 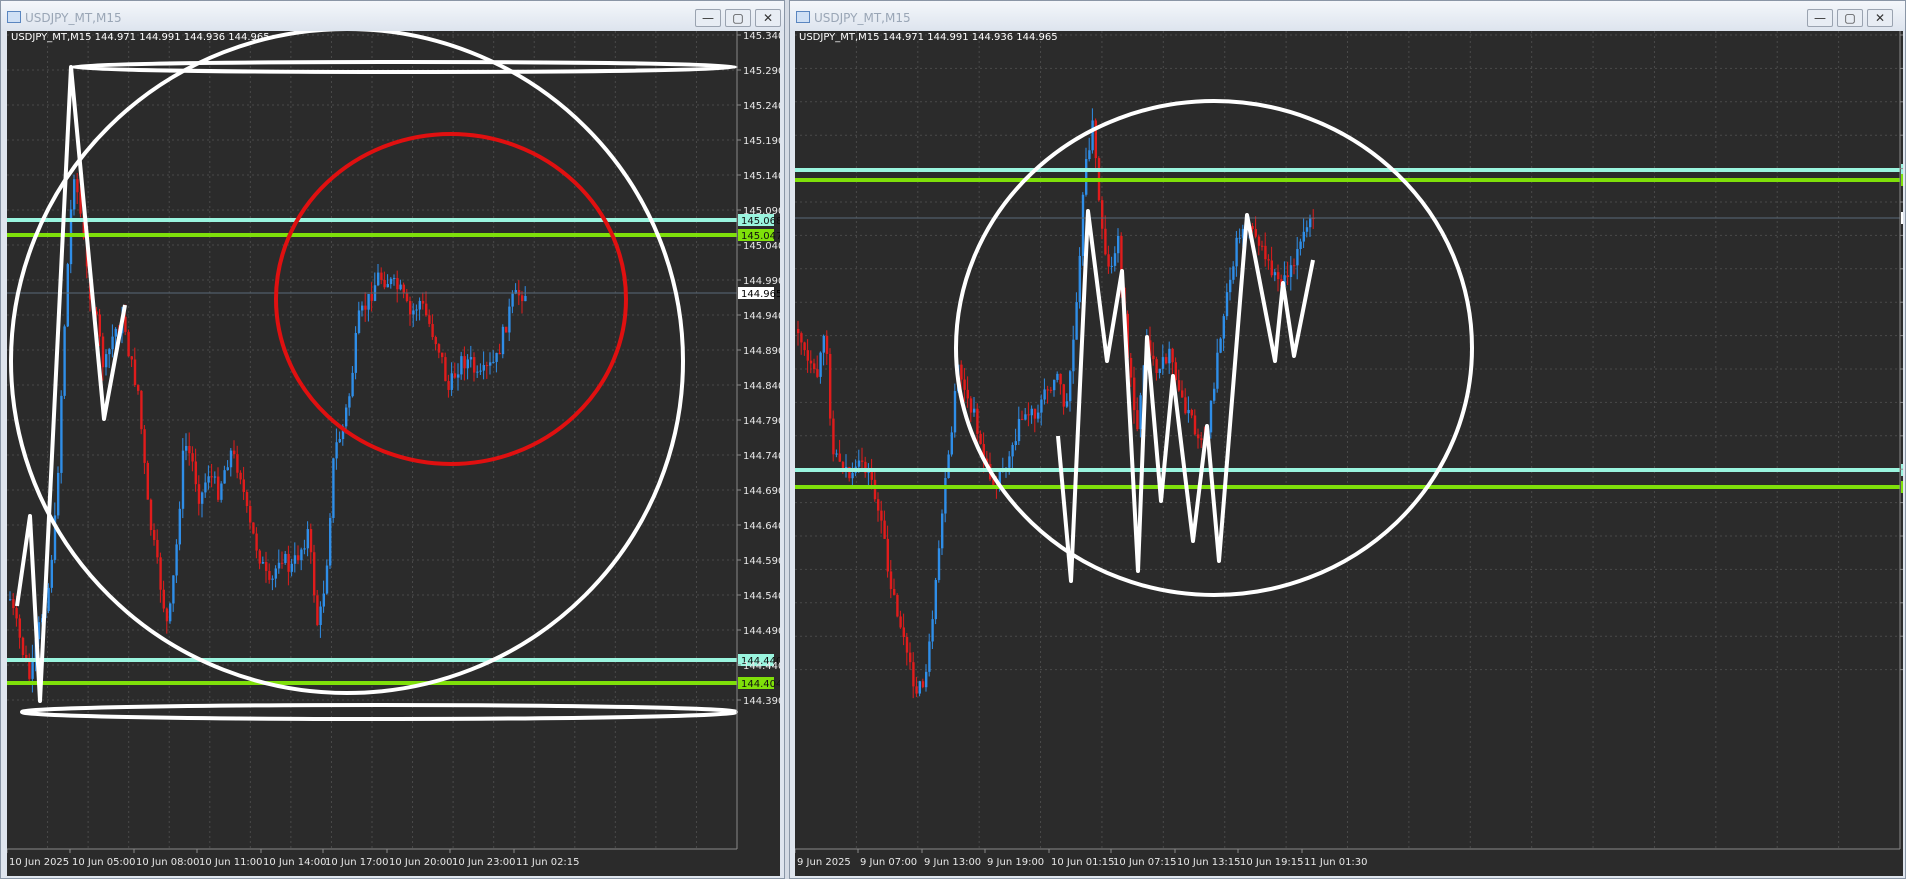 I want to click on time-tick-label: 10 Jun 20:00, so click(x=421, y=862).